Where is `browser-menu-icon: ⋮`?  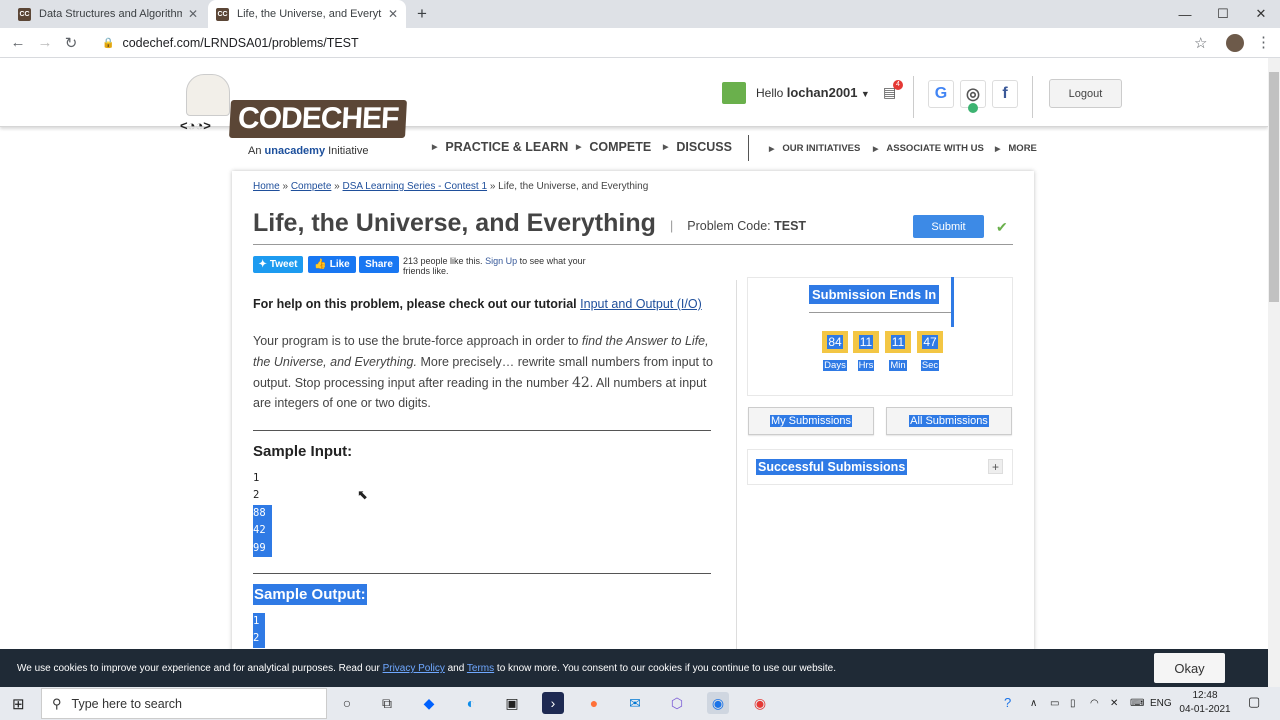
browser-menu-icon: ⋮ is located at coordinates (1263, 42).